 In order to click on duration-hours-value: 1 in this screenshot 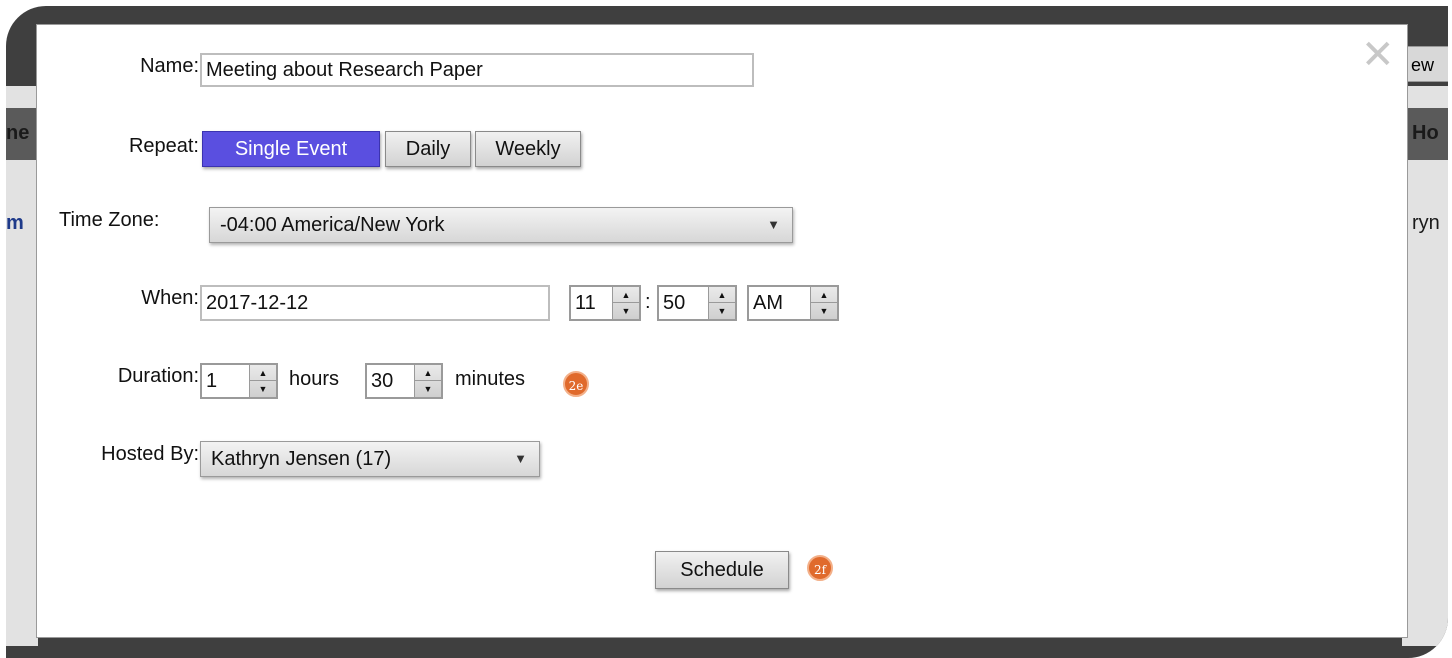, I will do `click(212, 381)`.